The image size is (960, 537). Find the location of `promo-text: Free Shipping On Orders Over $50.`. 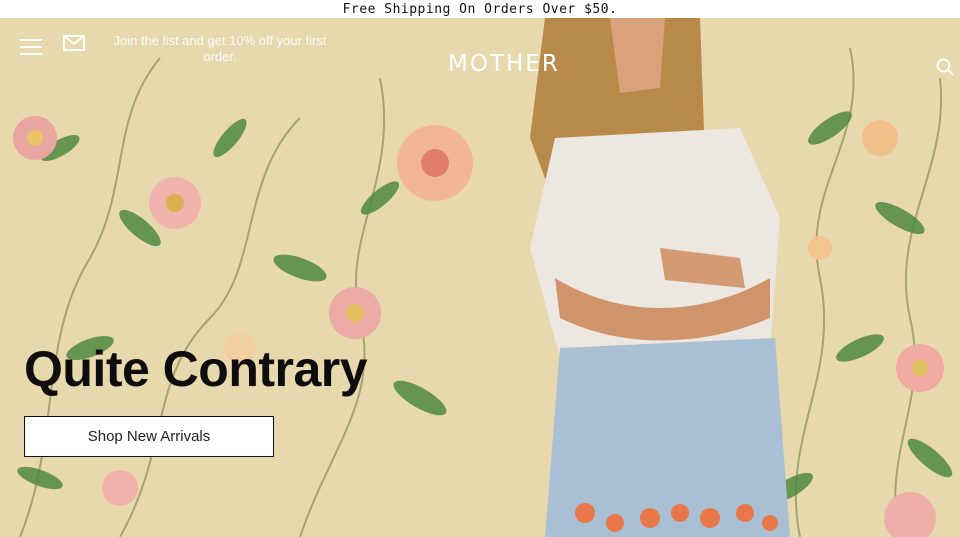

promo-text: Free Shipping On Orders Over $50. is located at coordinates (480, 9).